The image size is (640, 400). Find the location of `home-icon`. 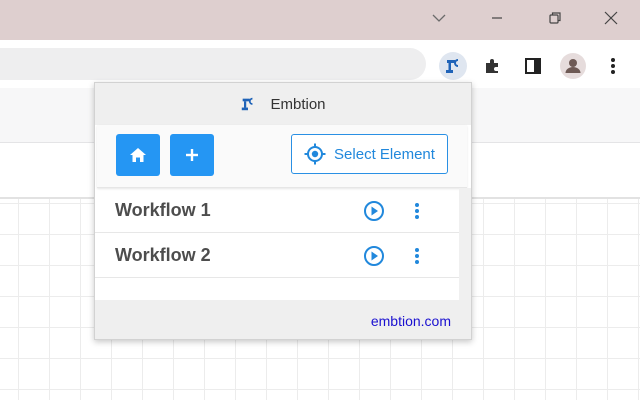

home-icon is located at coordinates (138, 155).